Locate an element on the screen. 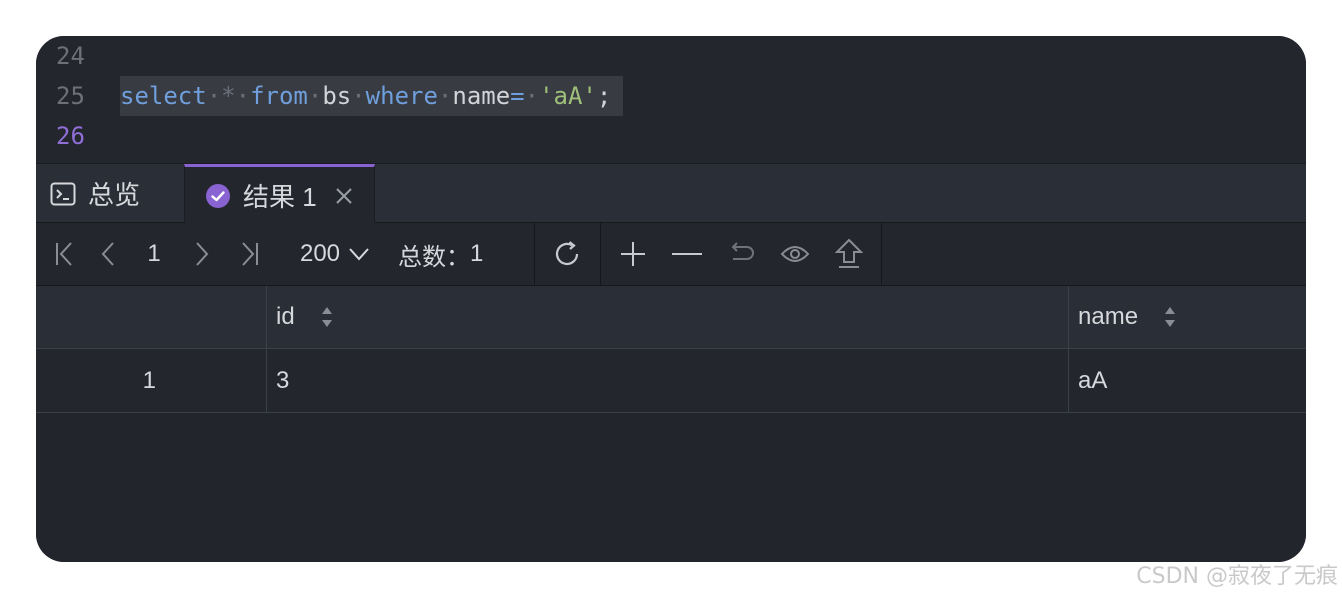  add-row-button is located at coordinates (633, 254).